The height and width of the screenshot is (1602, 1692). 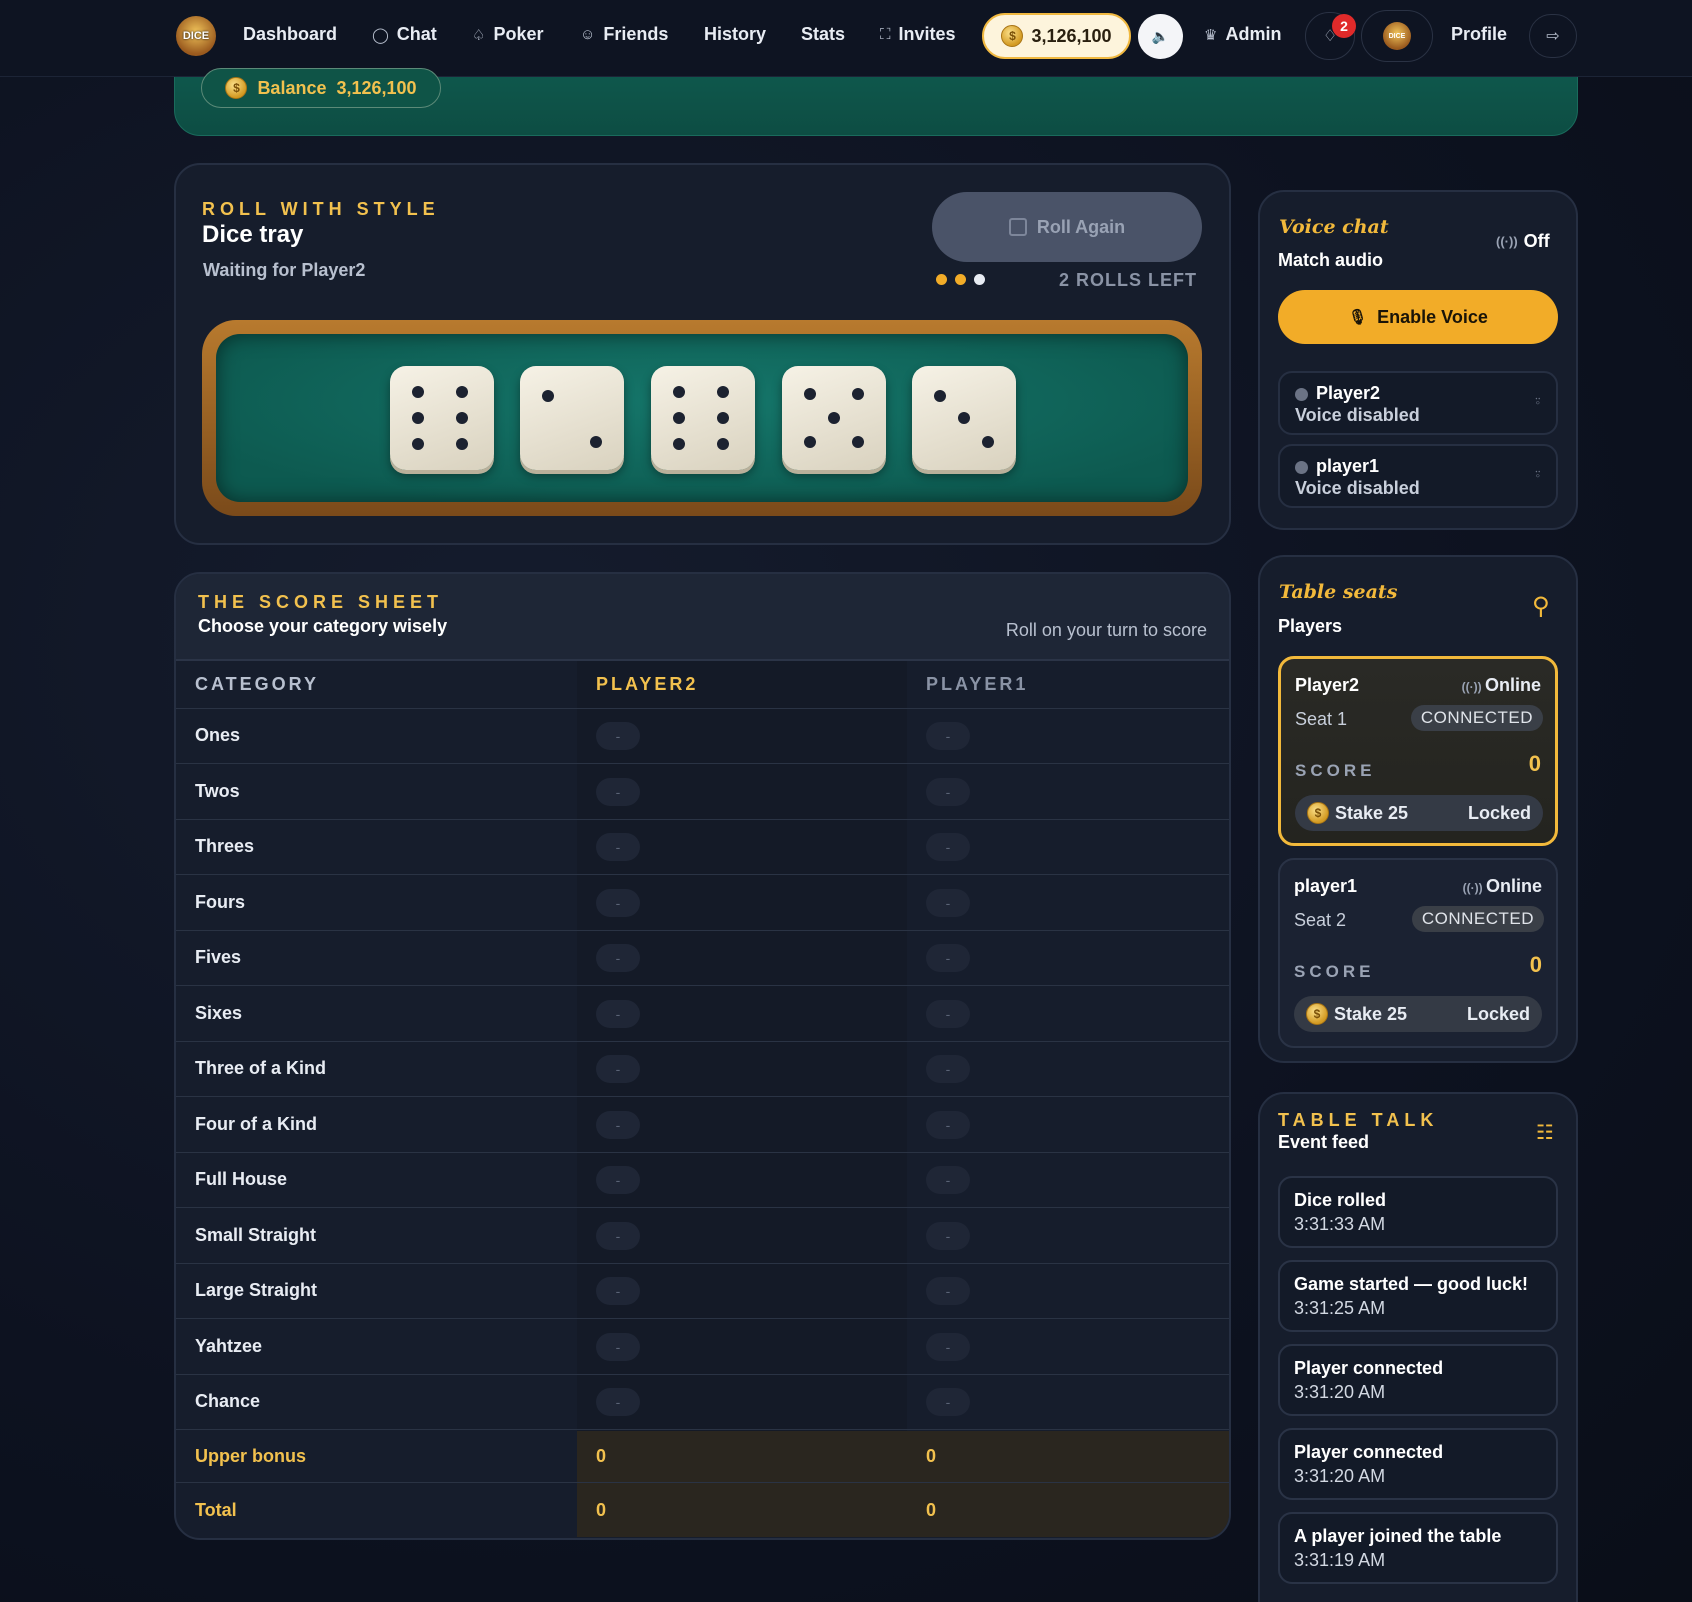 I want to click on logo-text: DICE, so click(x=196, y=36).